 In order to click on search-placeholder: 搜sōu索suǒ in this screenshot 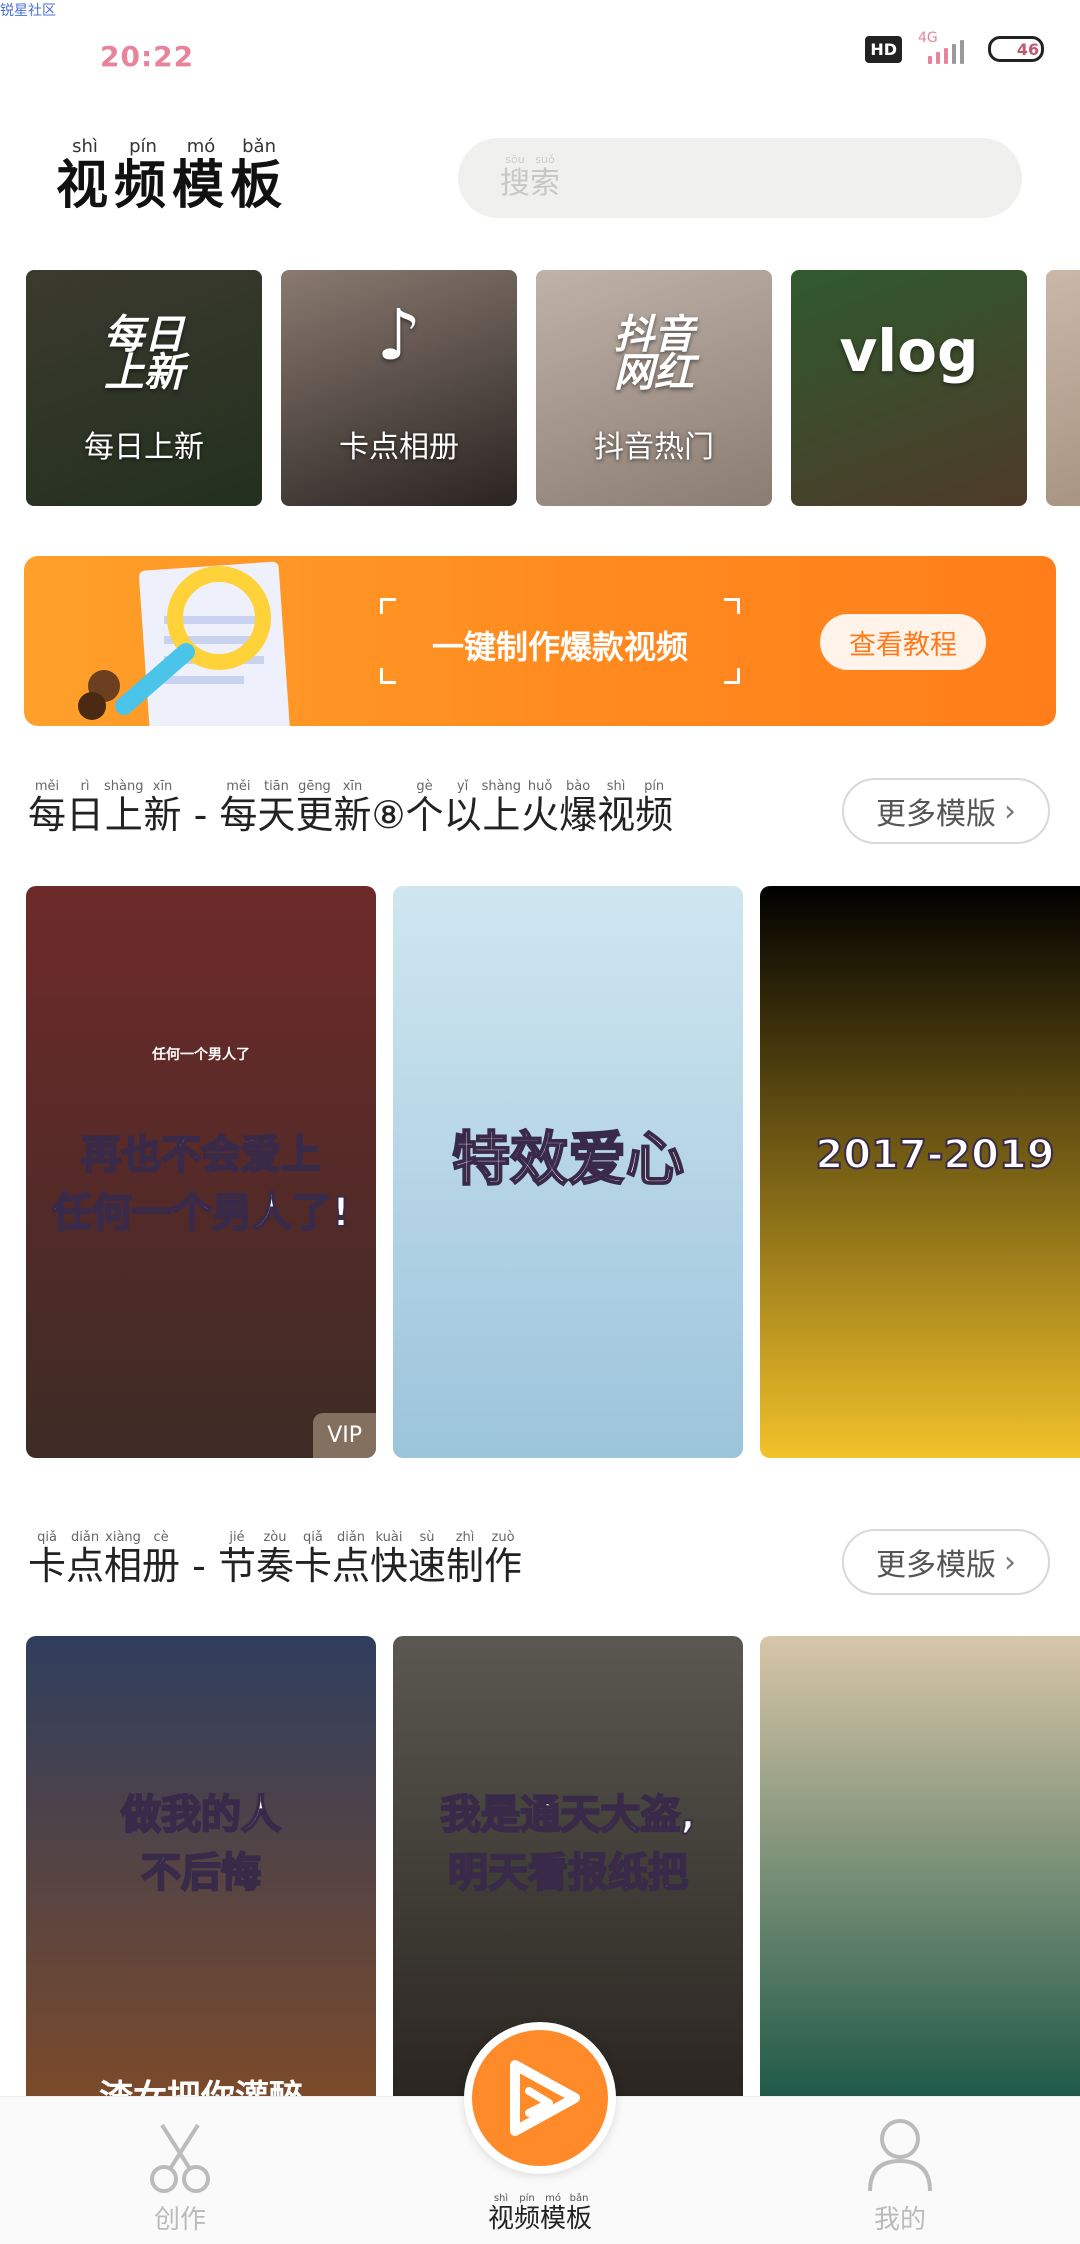, I will do `click(530, 177)`.